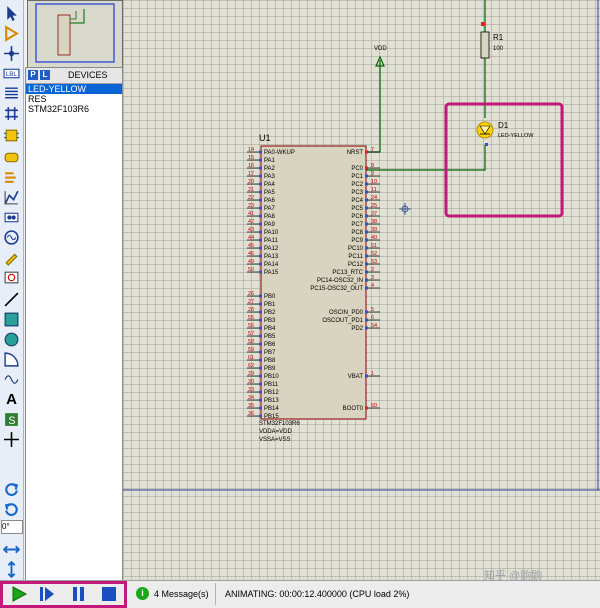  What do you see at coordinates (11, 379) in the screenshot?
I see `path-tool-icon` at bounding box center [11, 379].